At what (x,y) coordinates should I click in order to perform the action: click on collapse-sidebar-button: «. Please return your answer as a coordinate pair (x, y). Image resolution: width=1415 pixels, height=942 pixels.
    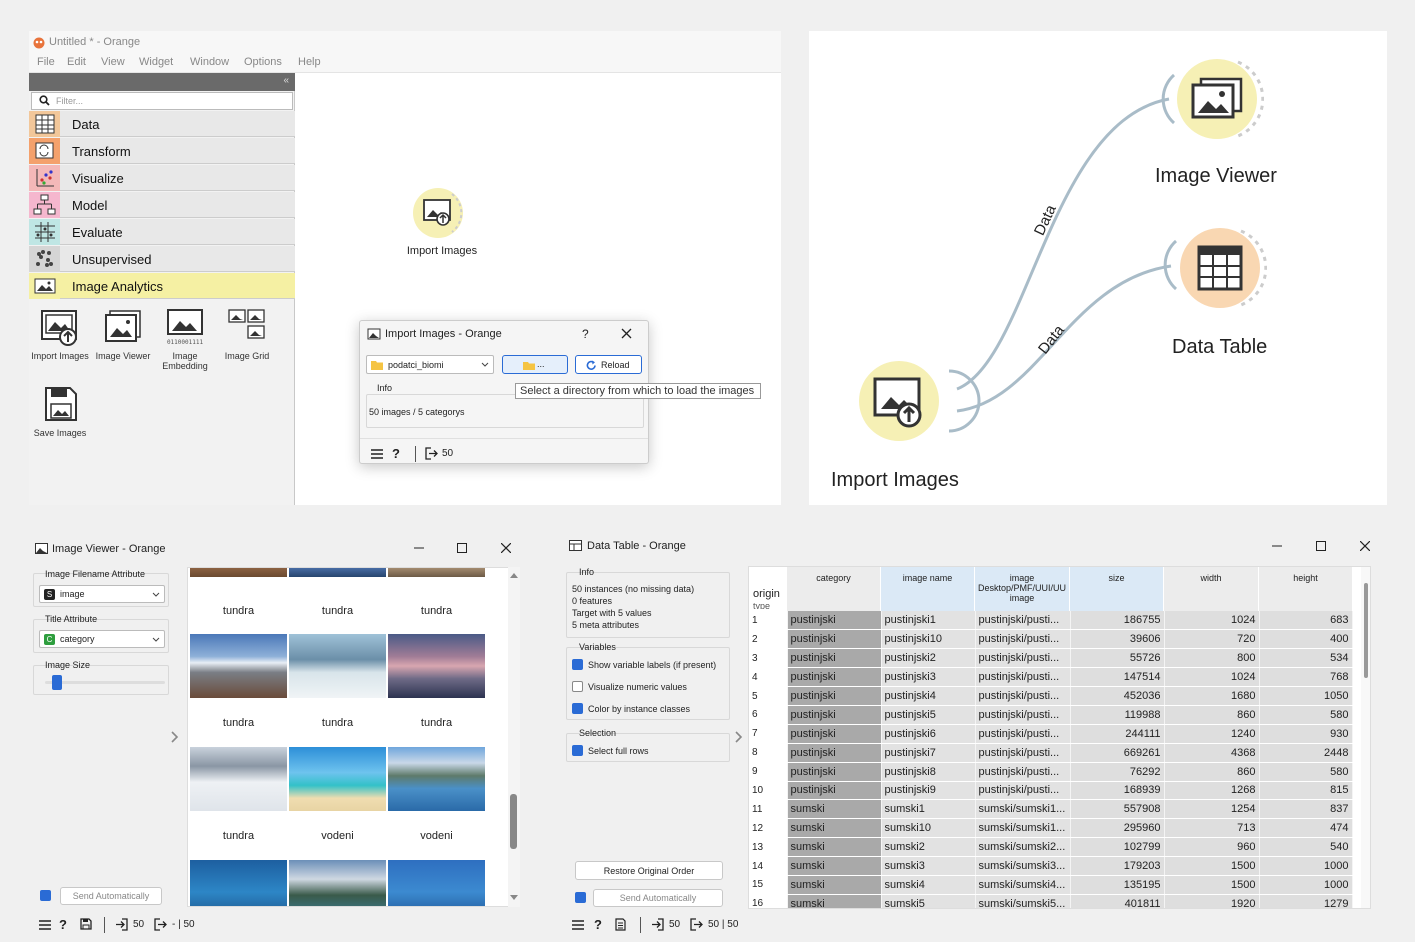
    Looking at the image, I should click on (286, 80).